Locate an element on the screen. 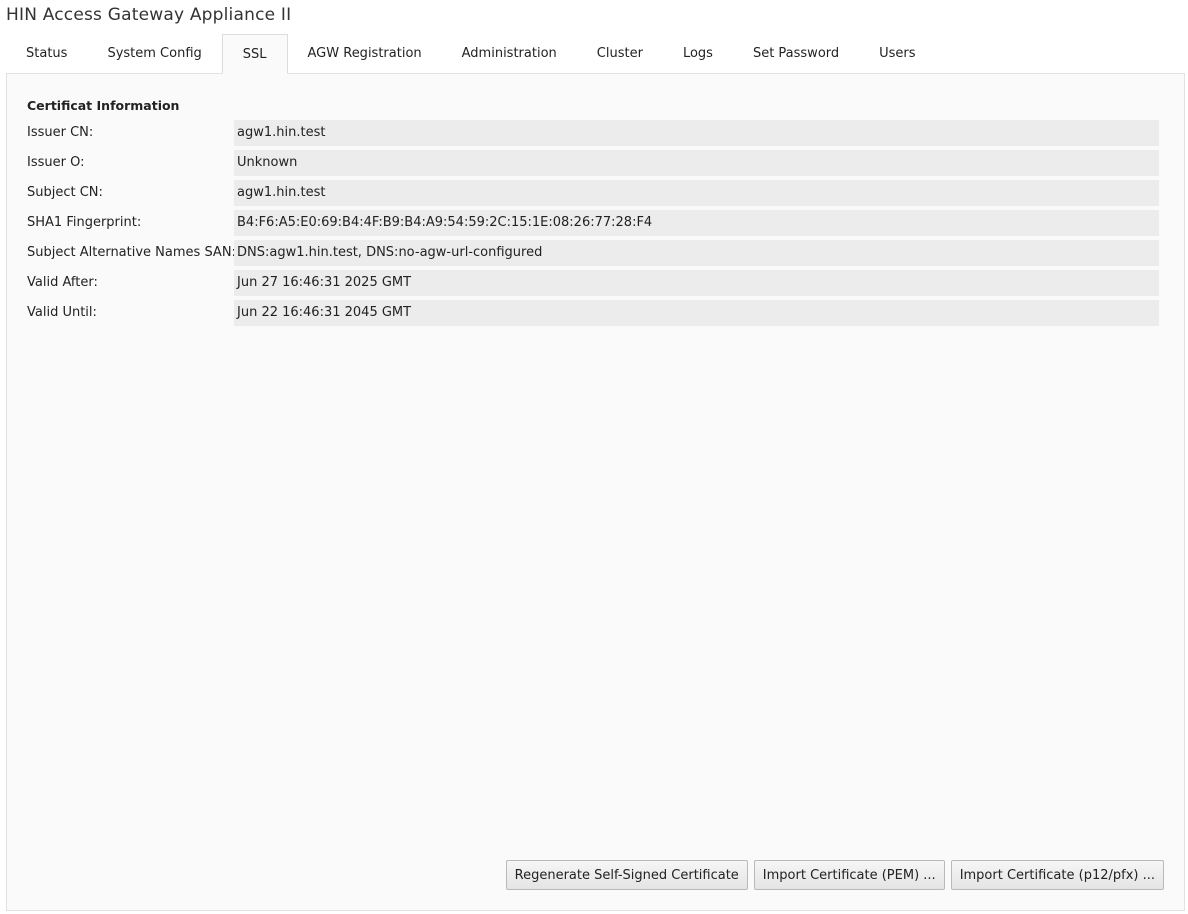 This screenshot has width=1188, height=914. field-row-issuer-o: Issuer O: Unknown is located at coordinates (593, 163).